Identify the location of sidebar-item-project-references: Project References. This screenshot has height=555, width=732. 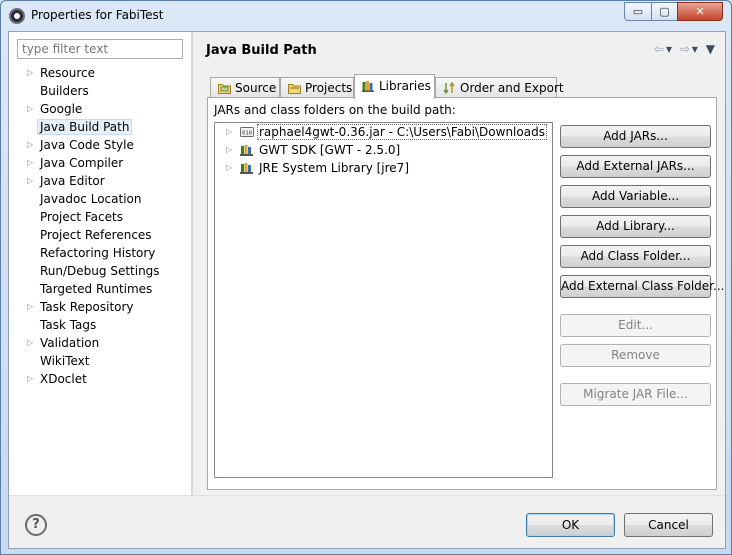
(100, 235).